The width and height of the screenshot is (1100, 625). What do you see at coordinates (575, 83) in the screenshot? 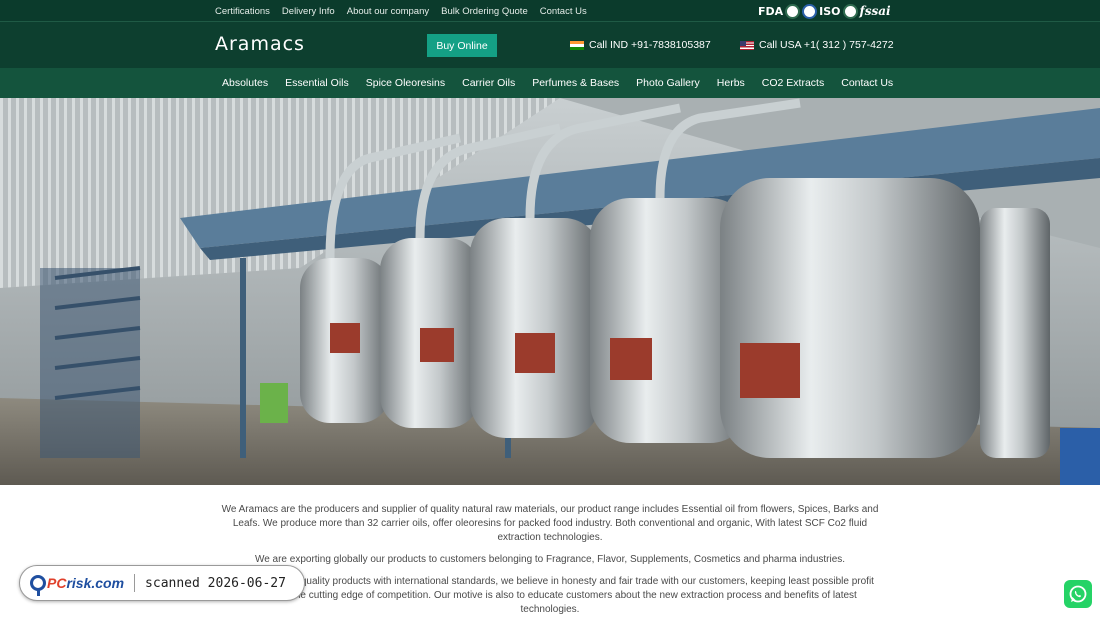
I see `nav-item-perfumes-bases: Perfumes & Bases` at bounding box center [575, 83].